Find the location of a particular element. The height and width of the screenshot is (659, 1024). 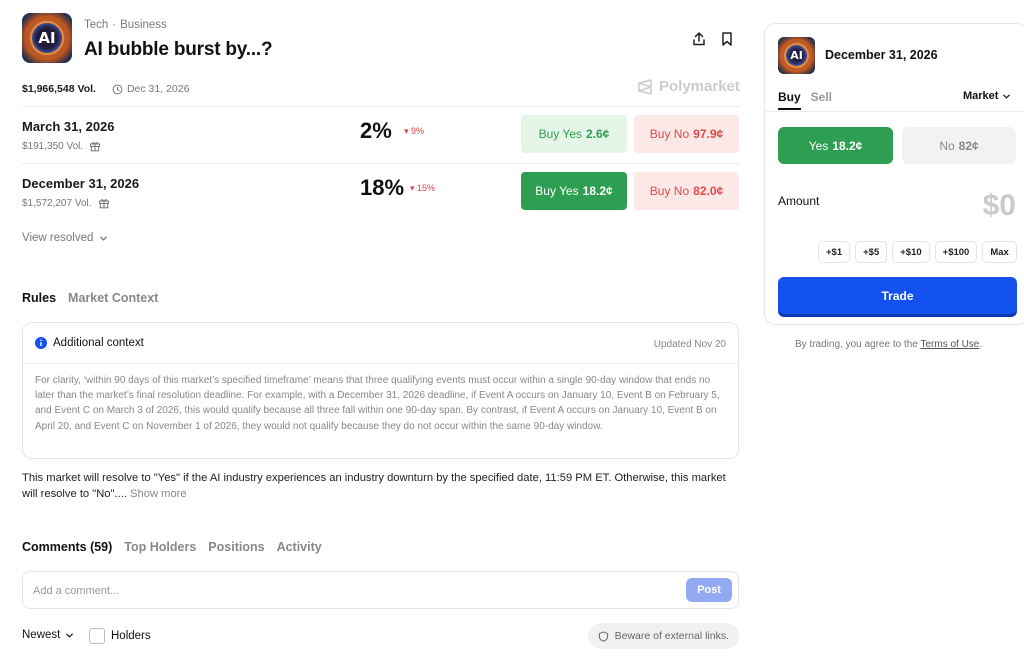

category-business: Business is located at coordinates (143, 25).